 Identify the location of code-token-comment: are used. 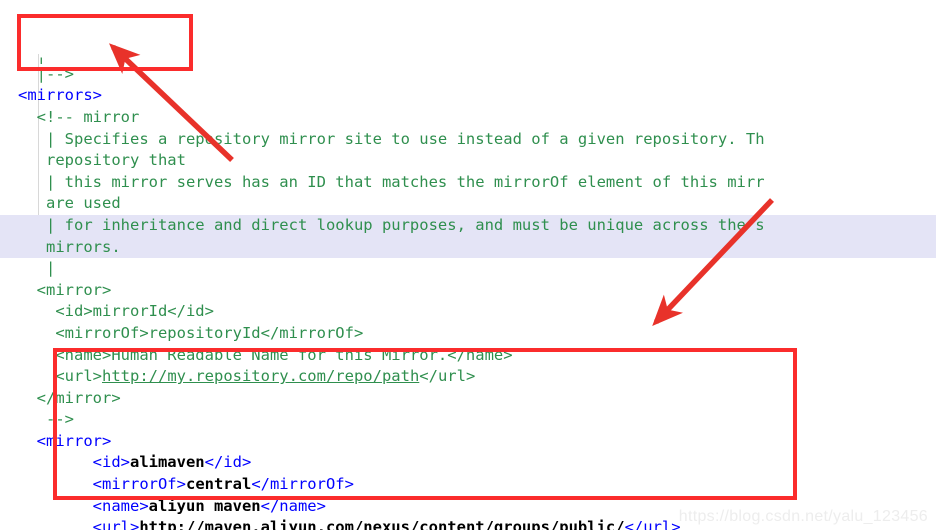
(69, 203).